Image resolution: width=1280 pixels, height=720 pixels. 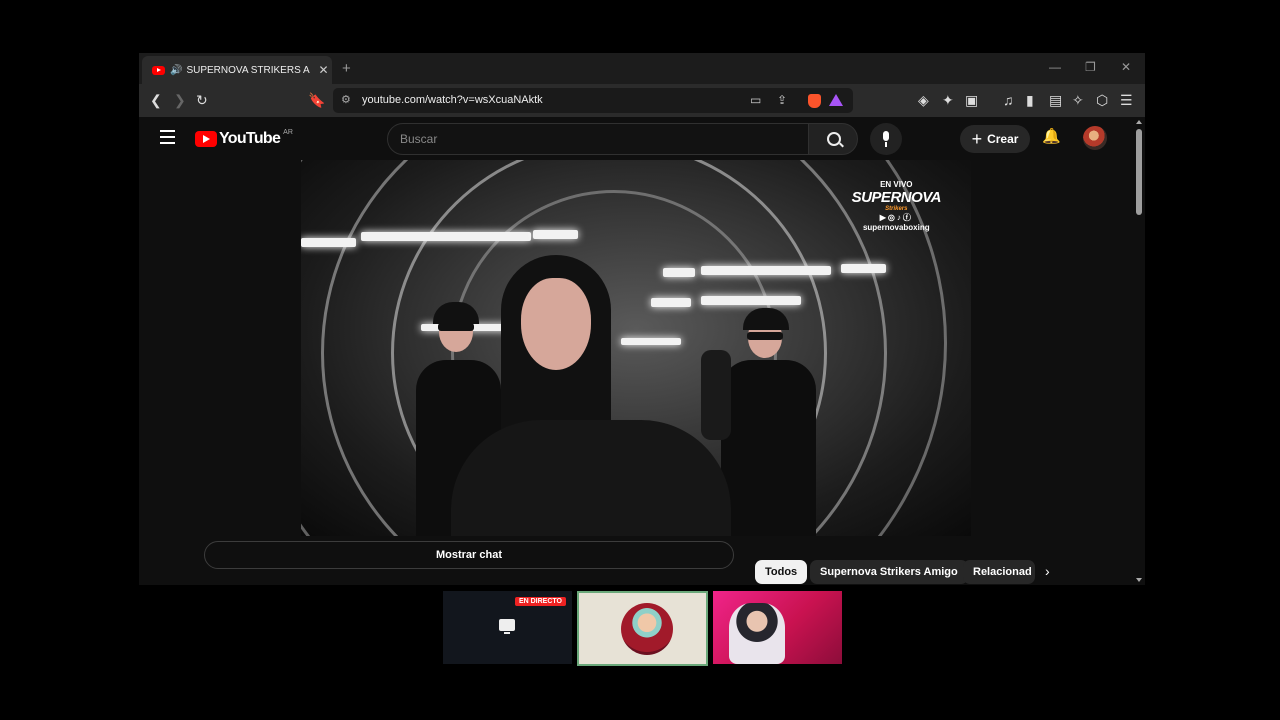 I want to click on brand-logo: SUPERNOVA, so click(x=896, y=197).